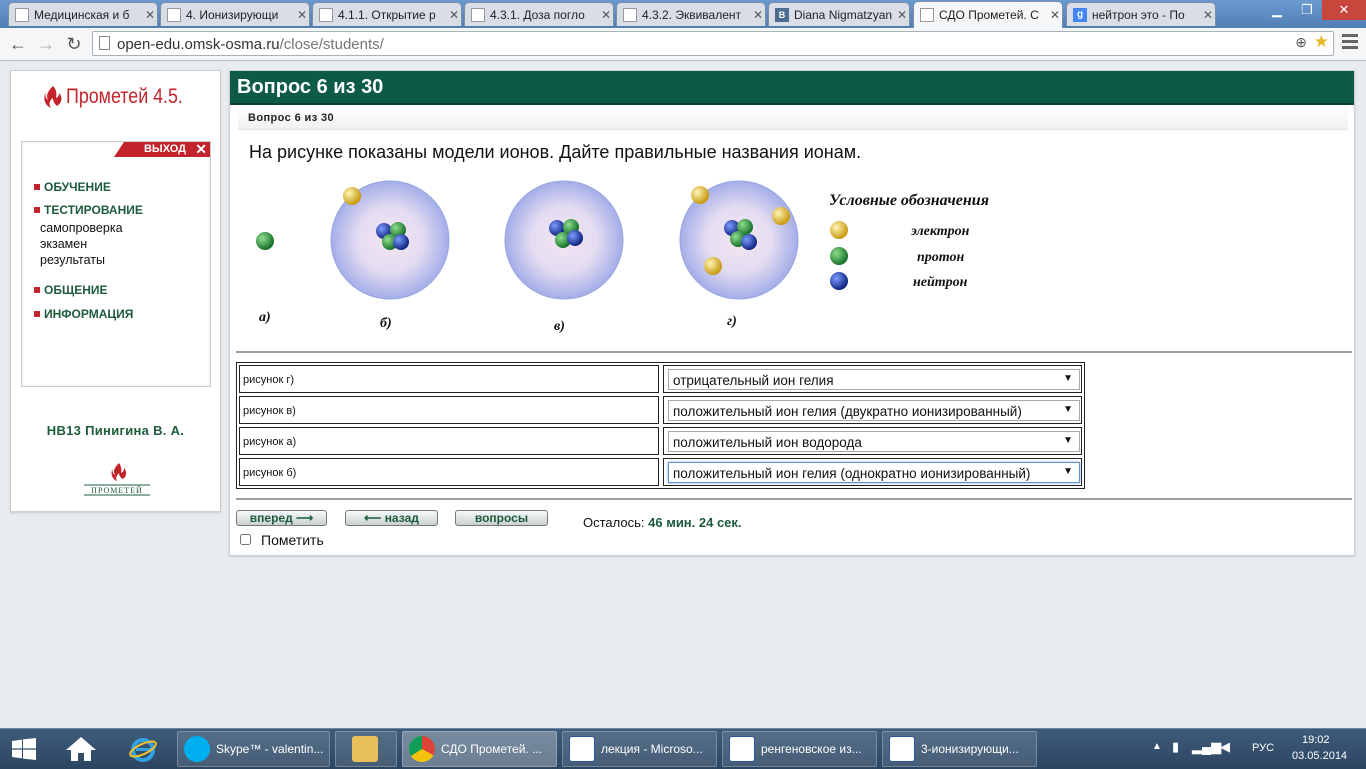 The width and height of the screenshot is (1366, 769). What do you see at coordinates (742, 749) in the screenshot?
I see `word-icon` at bounding box center [742, 749].